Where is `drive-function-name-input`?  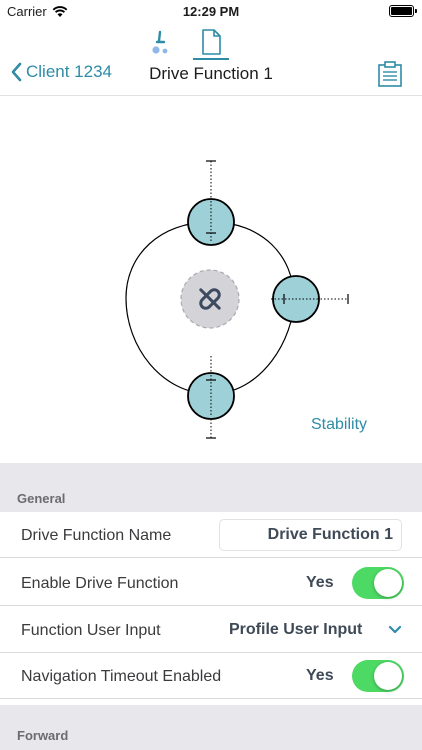
drive-function-name-input is located at coordinates (310, 535).